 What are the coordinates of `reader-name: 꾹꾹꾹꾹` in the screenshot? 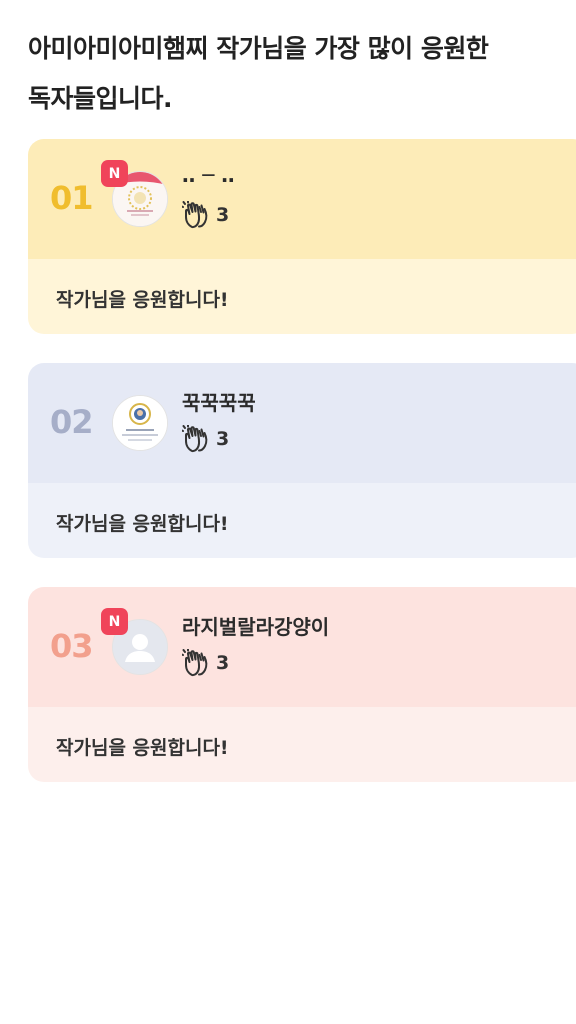 It's located at (219, 401).